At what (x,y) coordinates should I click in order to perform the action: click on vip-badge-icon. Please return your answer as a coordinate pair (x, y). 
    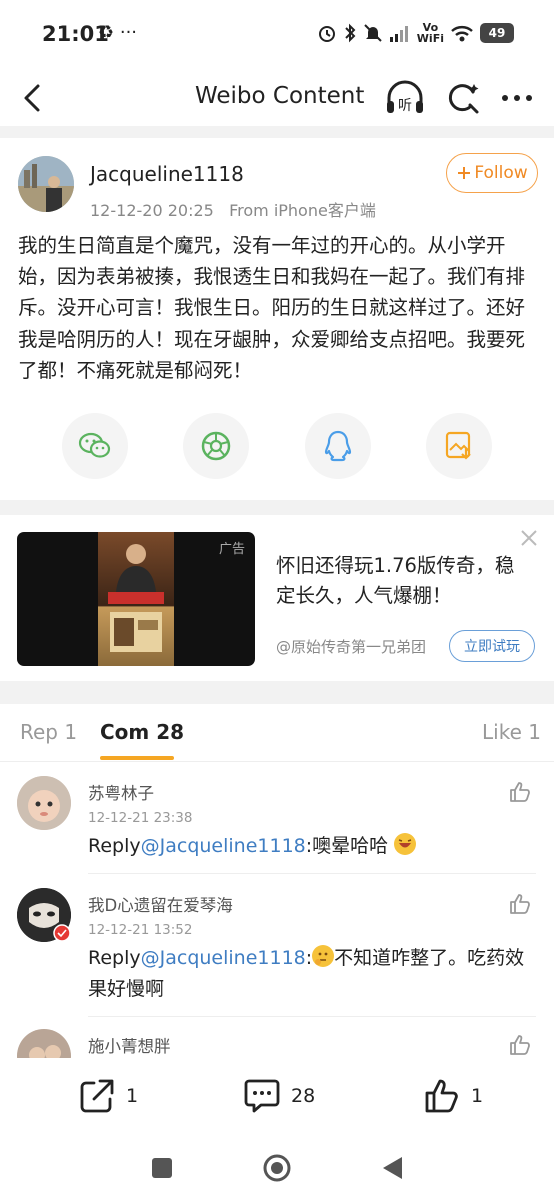
    Looking at the image, I should click on (62, 933).